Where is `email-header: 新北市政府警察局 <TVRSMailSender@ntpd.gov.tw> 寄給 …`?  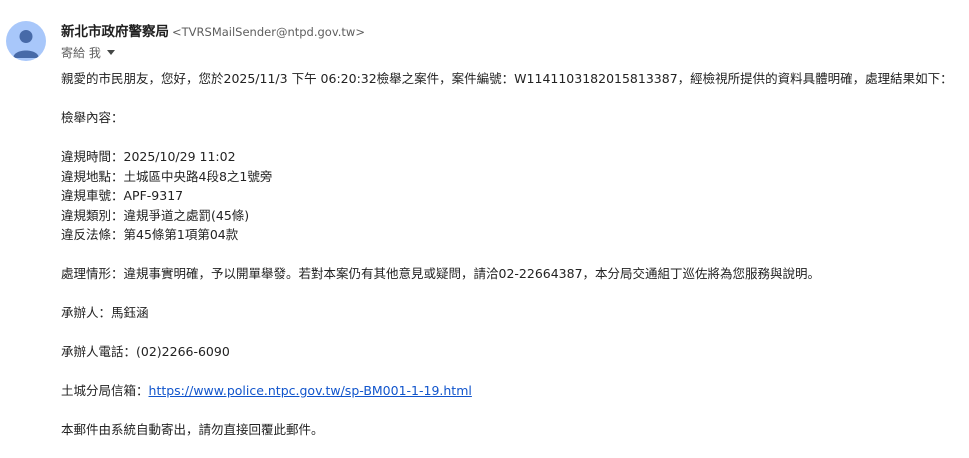 email-header: 新北市政府警察局 <TVRSMailSender@ntpd.gov.tw> 寄給 … is located at coordinates (213, 41).